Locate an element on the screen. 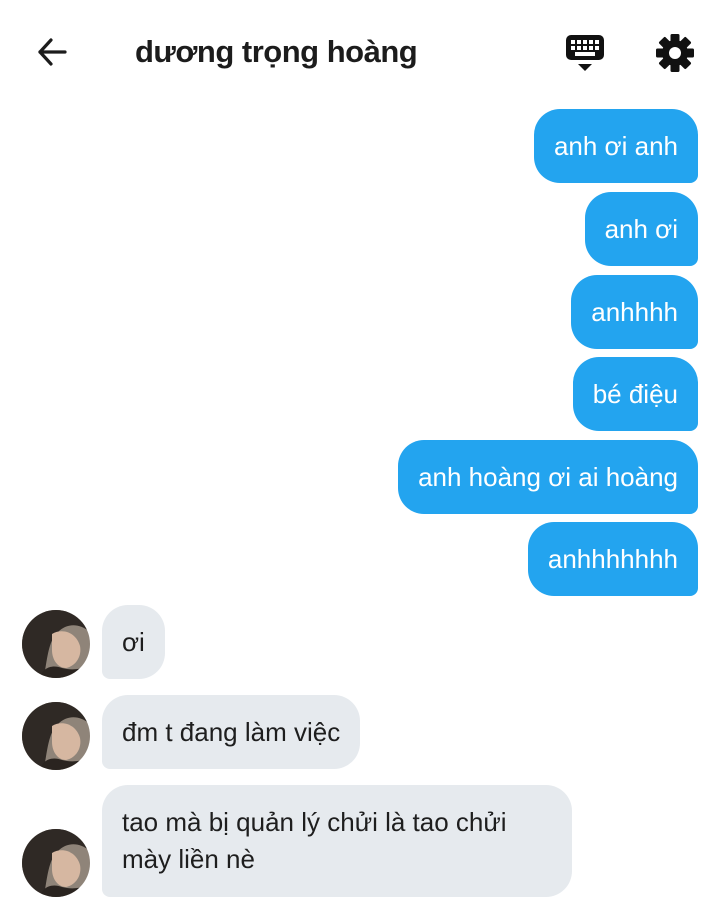 This screenshot has height=907, width=720. contact-name: dương trọng hoàng is located at coordinates (276, 51).